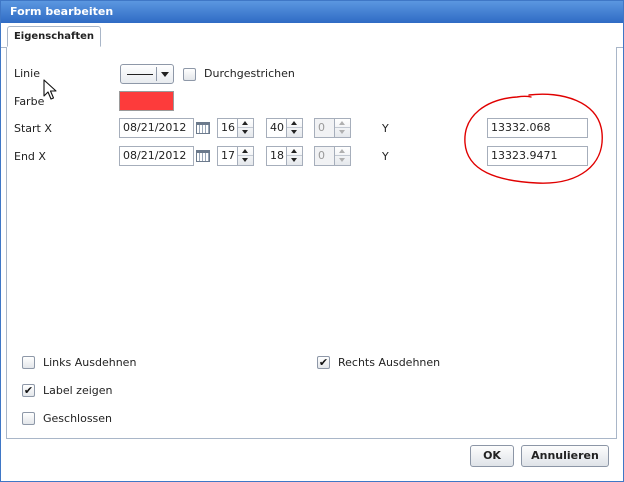  Describe the element at coordinates (27, 73) in the screenshot. I see `linie-label: Linie` at that location.